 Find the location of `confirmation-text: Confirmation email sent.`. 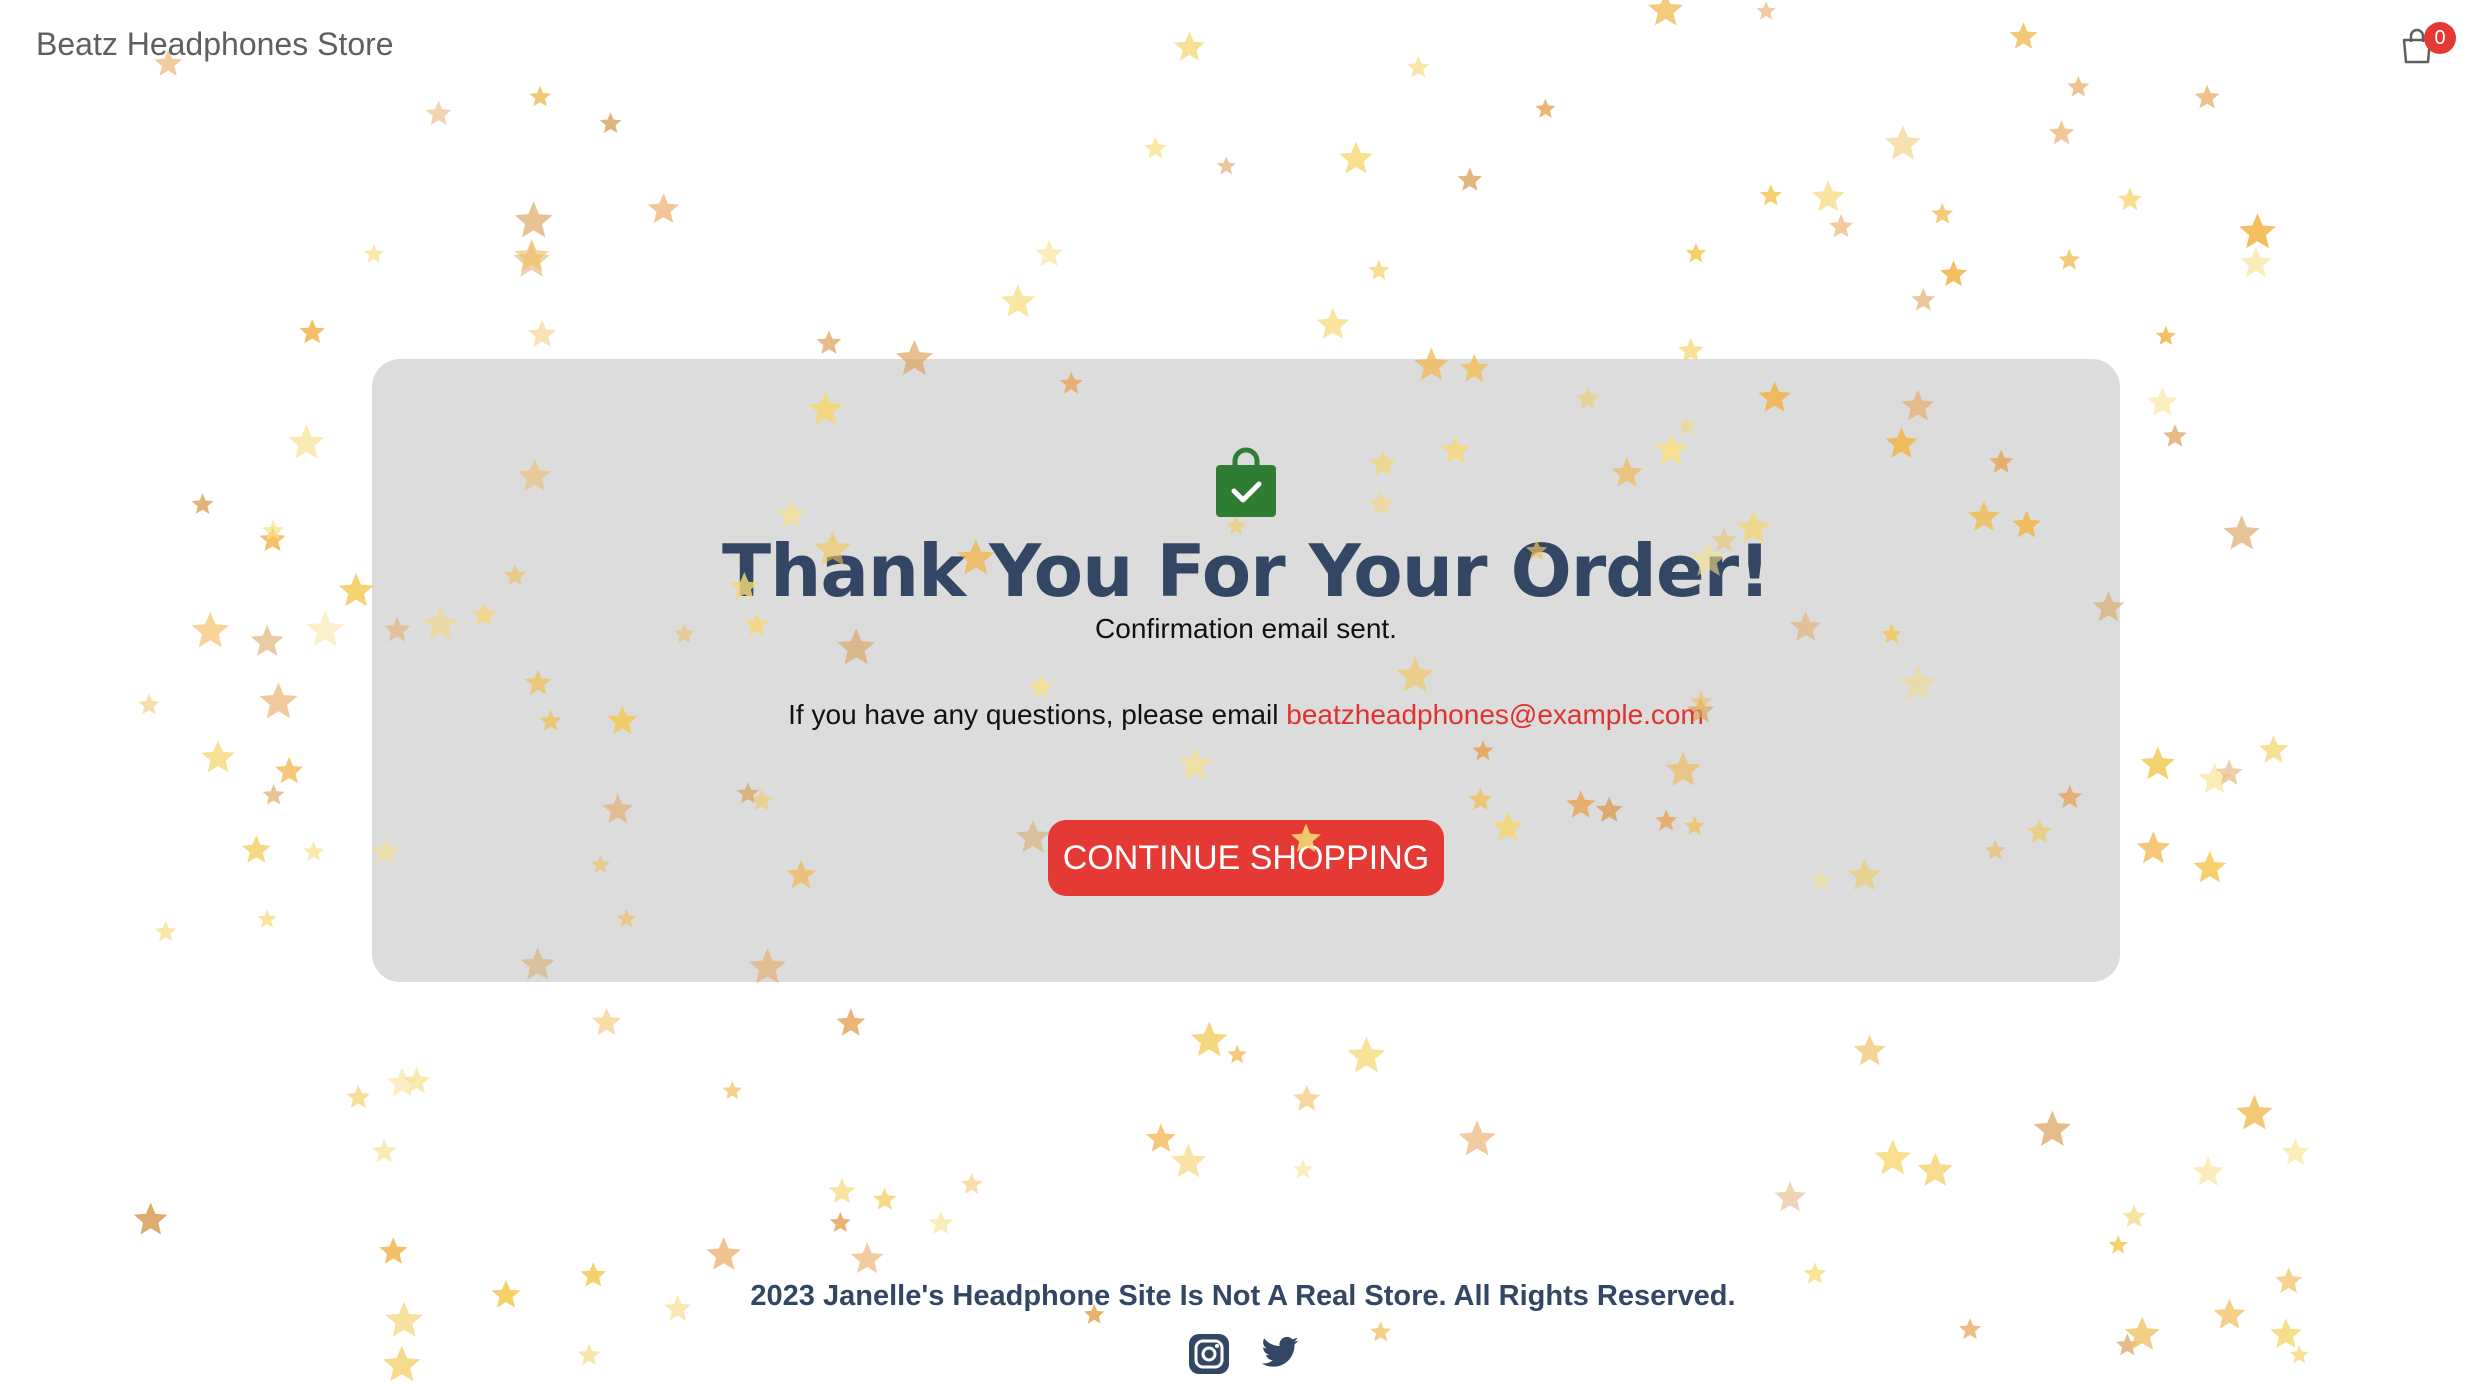

confirmation-text: Confirmation email sent. is located at coordinates (1246, 628).